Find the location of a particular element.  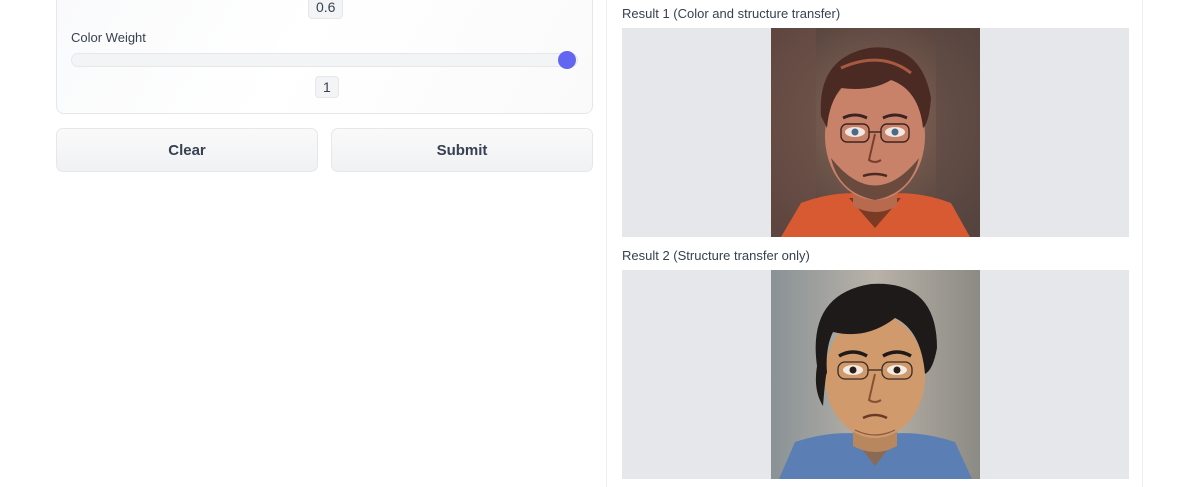

color-weight-slider-fill is located at coordinates (324, 60).